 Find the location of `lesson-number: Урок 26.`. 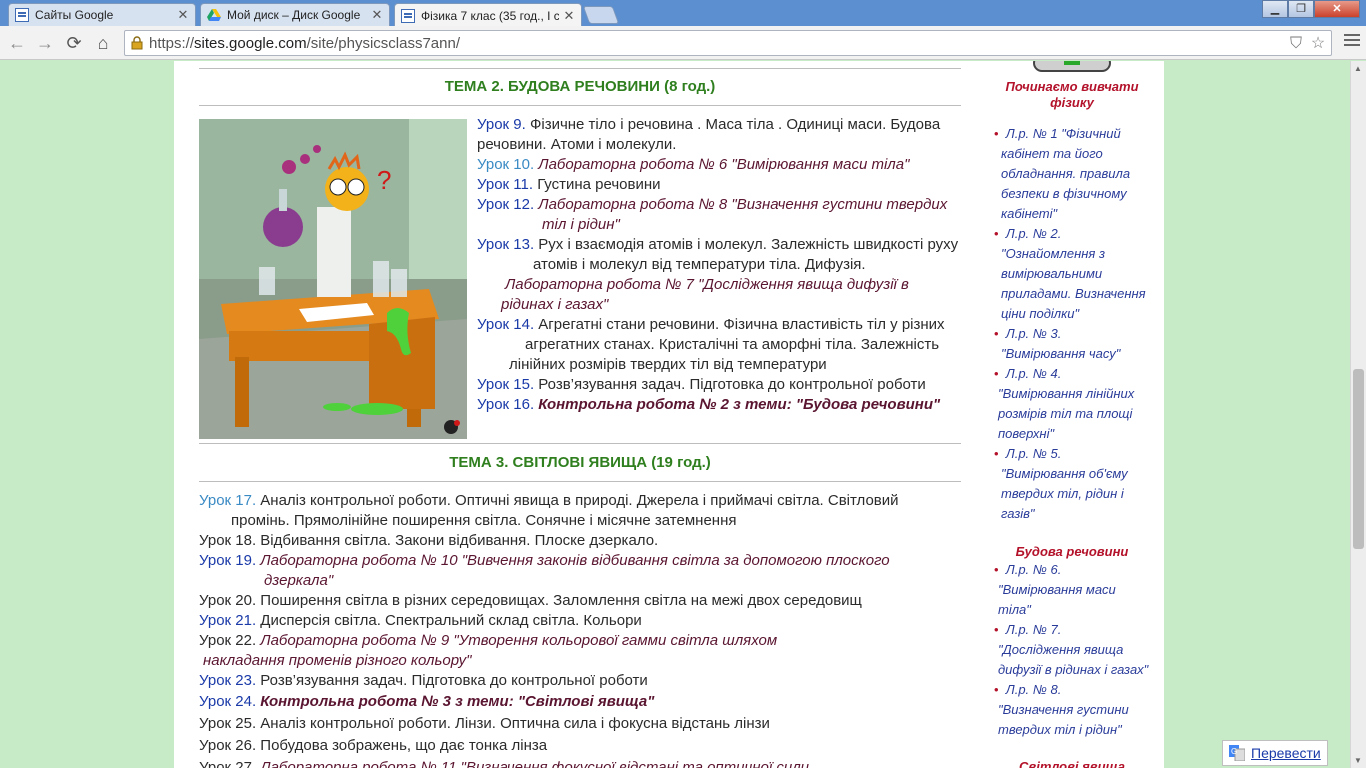

lesson-number: Урок 26. is located at coordinates (228, 745).